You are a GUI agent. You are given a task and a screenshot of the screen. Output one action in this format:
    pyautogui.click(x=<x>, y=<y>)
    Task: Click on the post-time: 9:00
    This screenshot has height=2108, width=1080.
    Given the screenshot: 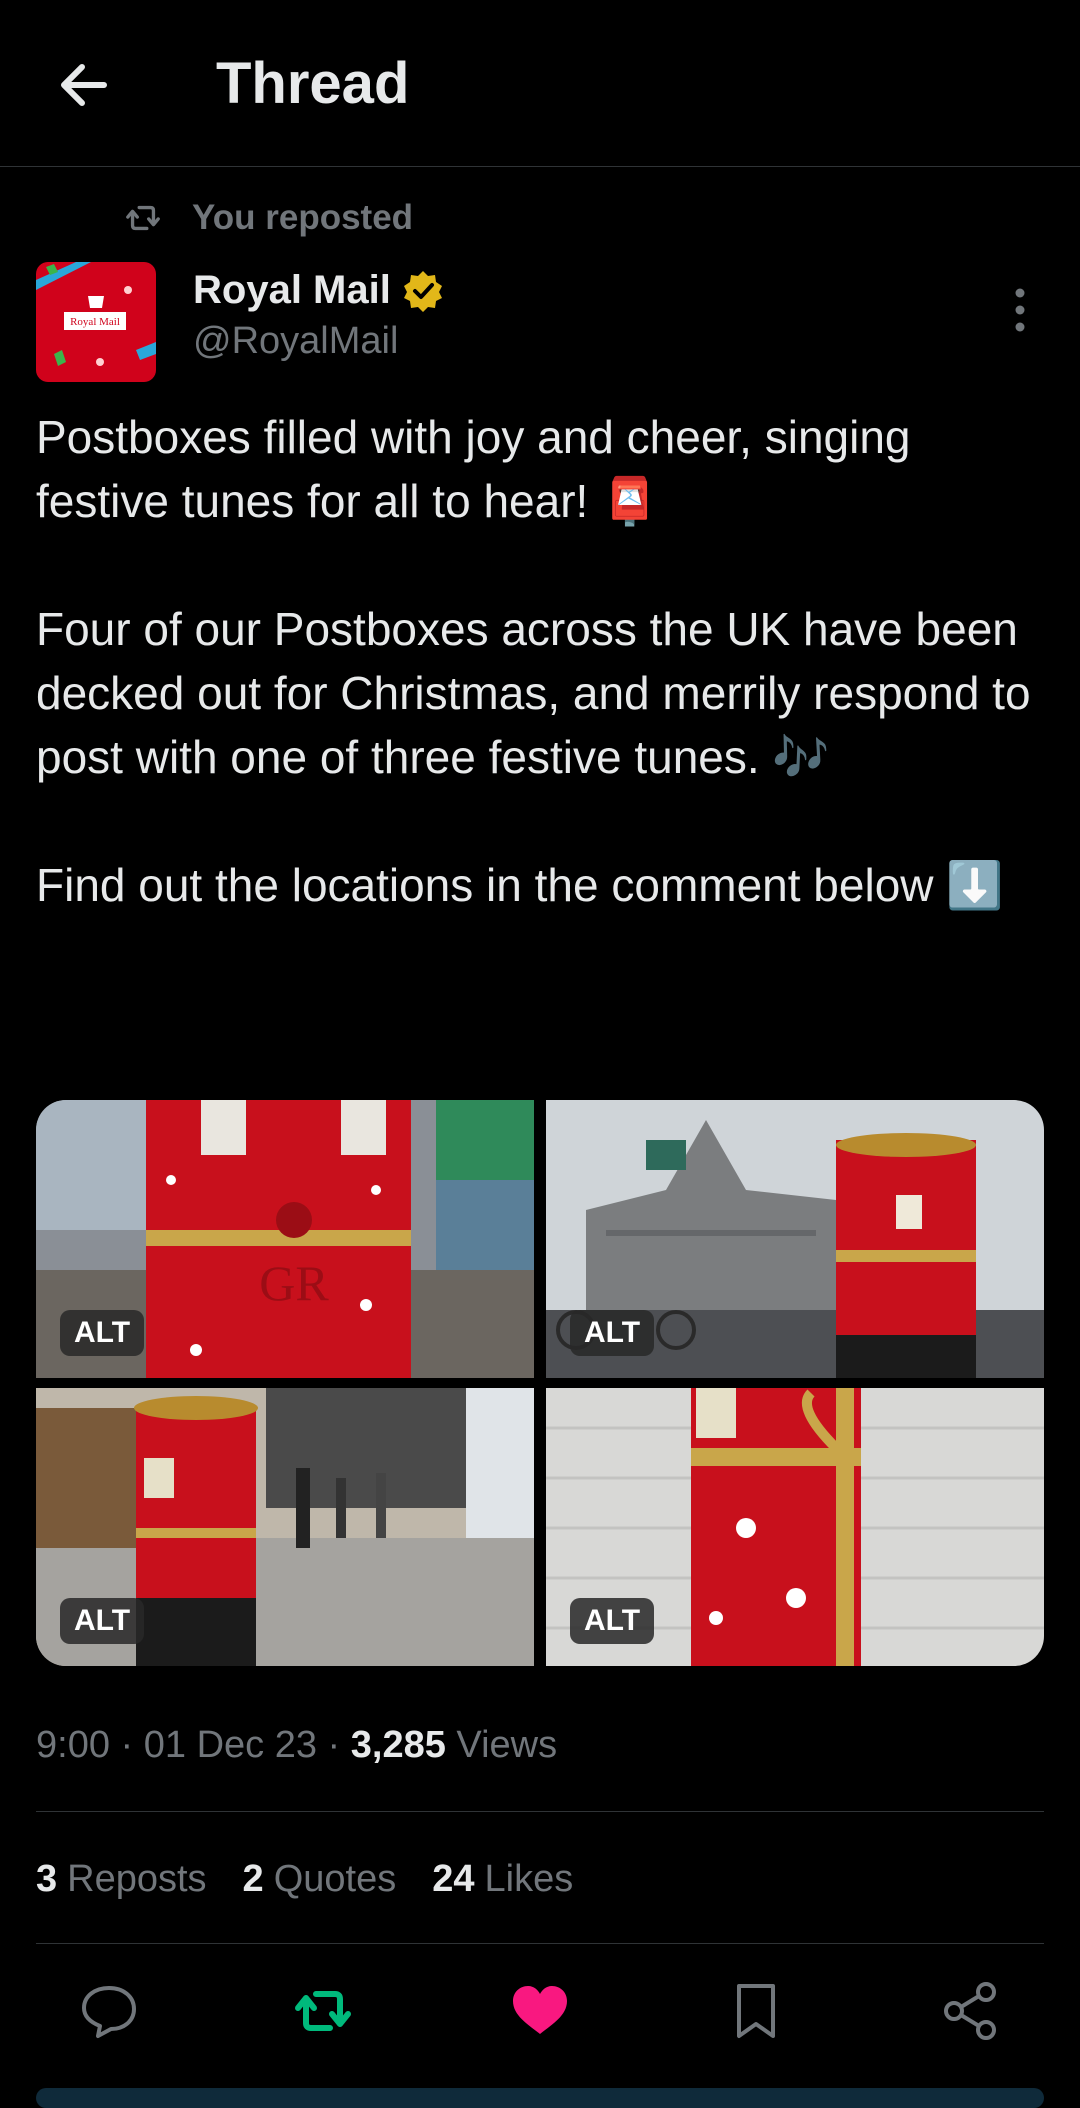 What is the action you would take?
    pyautogui.click(x=73, y=1745)
    